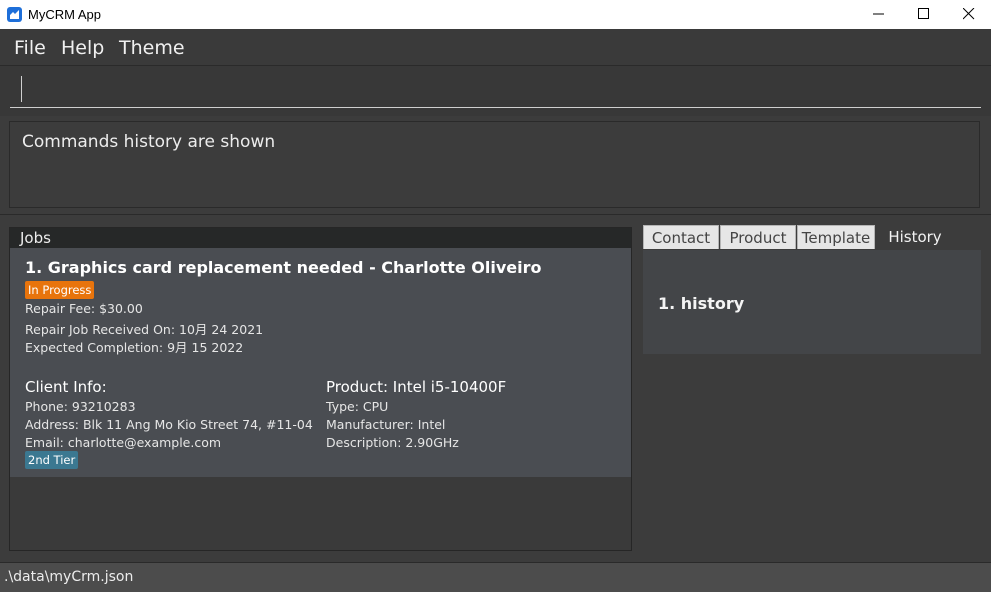 This screenshot has height=592, width=991. What do you see at coordinates (836, 237) in the screenshot?
I see `tab-template: Template` at bounding box center [836, 237].